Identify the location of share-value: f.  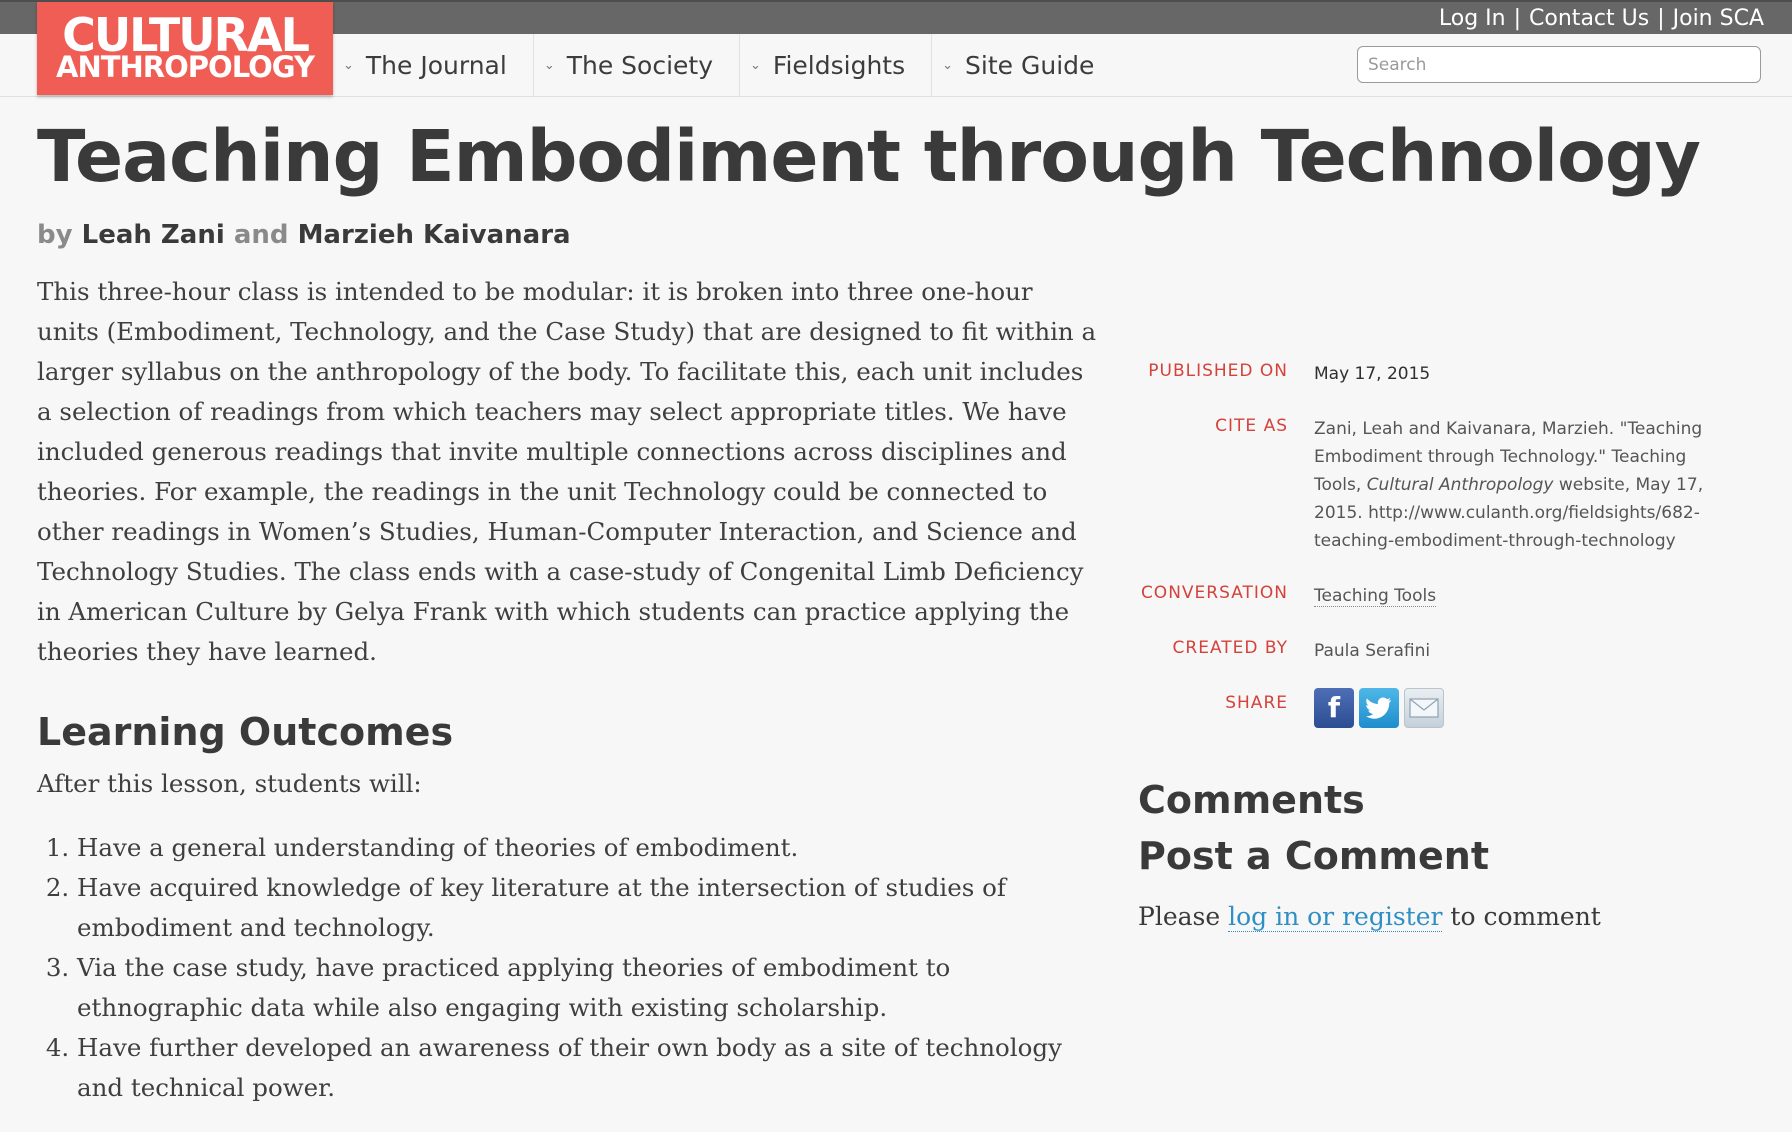
(1524, 708).